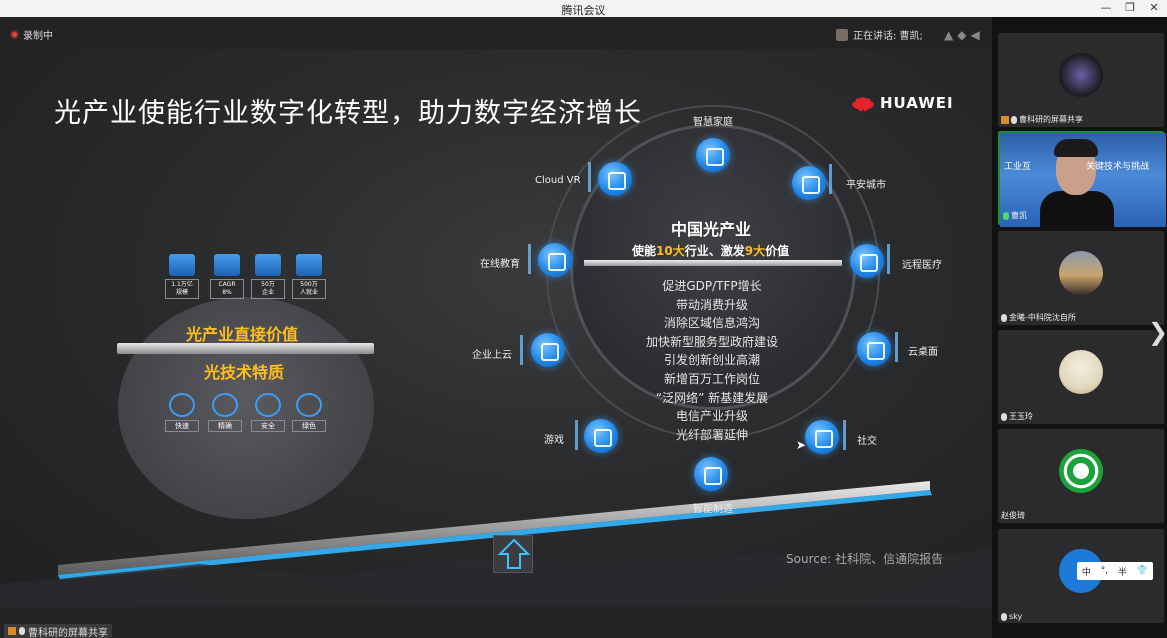 The height and width of the screenshot is (638, 1167). I want to click on participant-tile: 赵俊琦, so click(1081, 476).